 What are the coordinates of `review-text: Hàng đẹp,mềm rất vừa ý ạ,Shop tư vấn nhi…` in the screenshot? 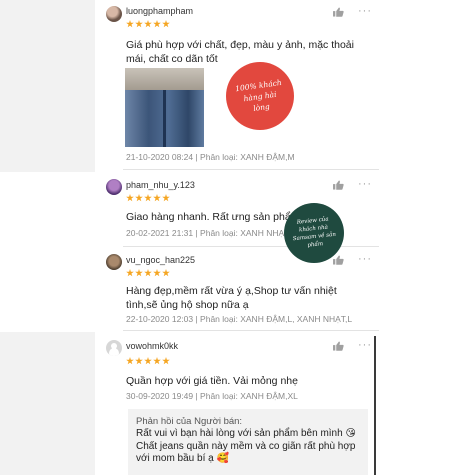 It's located at (231, 298).